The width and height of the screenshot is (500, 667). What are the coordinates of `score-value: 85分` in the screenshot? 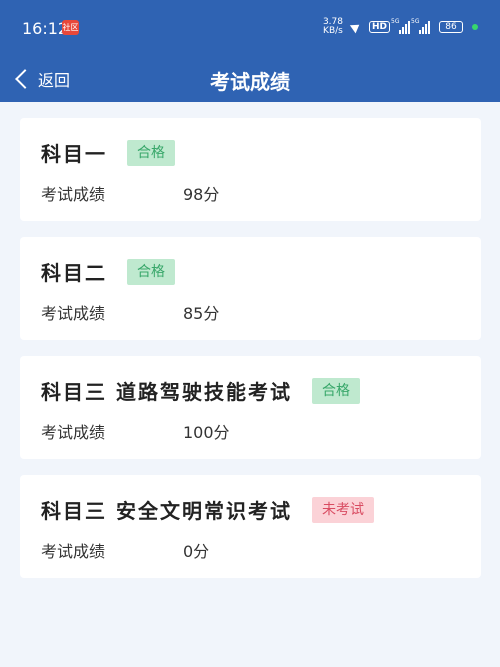 It's located at (201, 313).